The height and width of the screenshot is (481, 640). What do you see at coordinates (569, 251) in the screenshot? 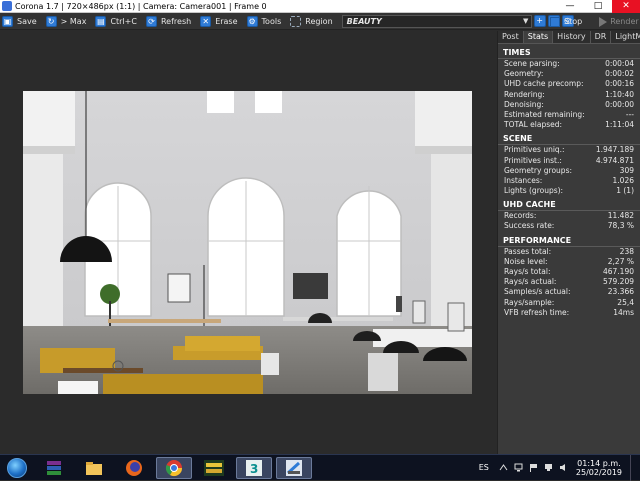
I see `stat-row: Passes total: 238` at bounding box center [569, 251].